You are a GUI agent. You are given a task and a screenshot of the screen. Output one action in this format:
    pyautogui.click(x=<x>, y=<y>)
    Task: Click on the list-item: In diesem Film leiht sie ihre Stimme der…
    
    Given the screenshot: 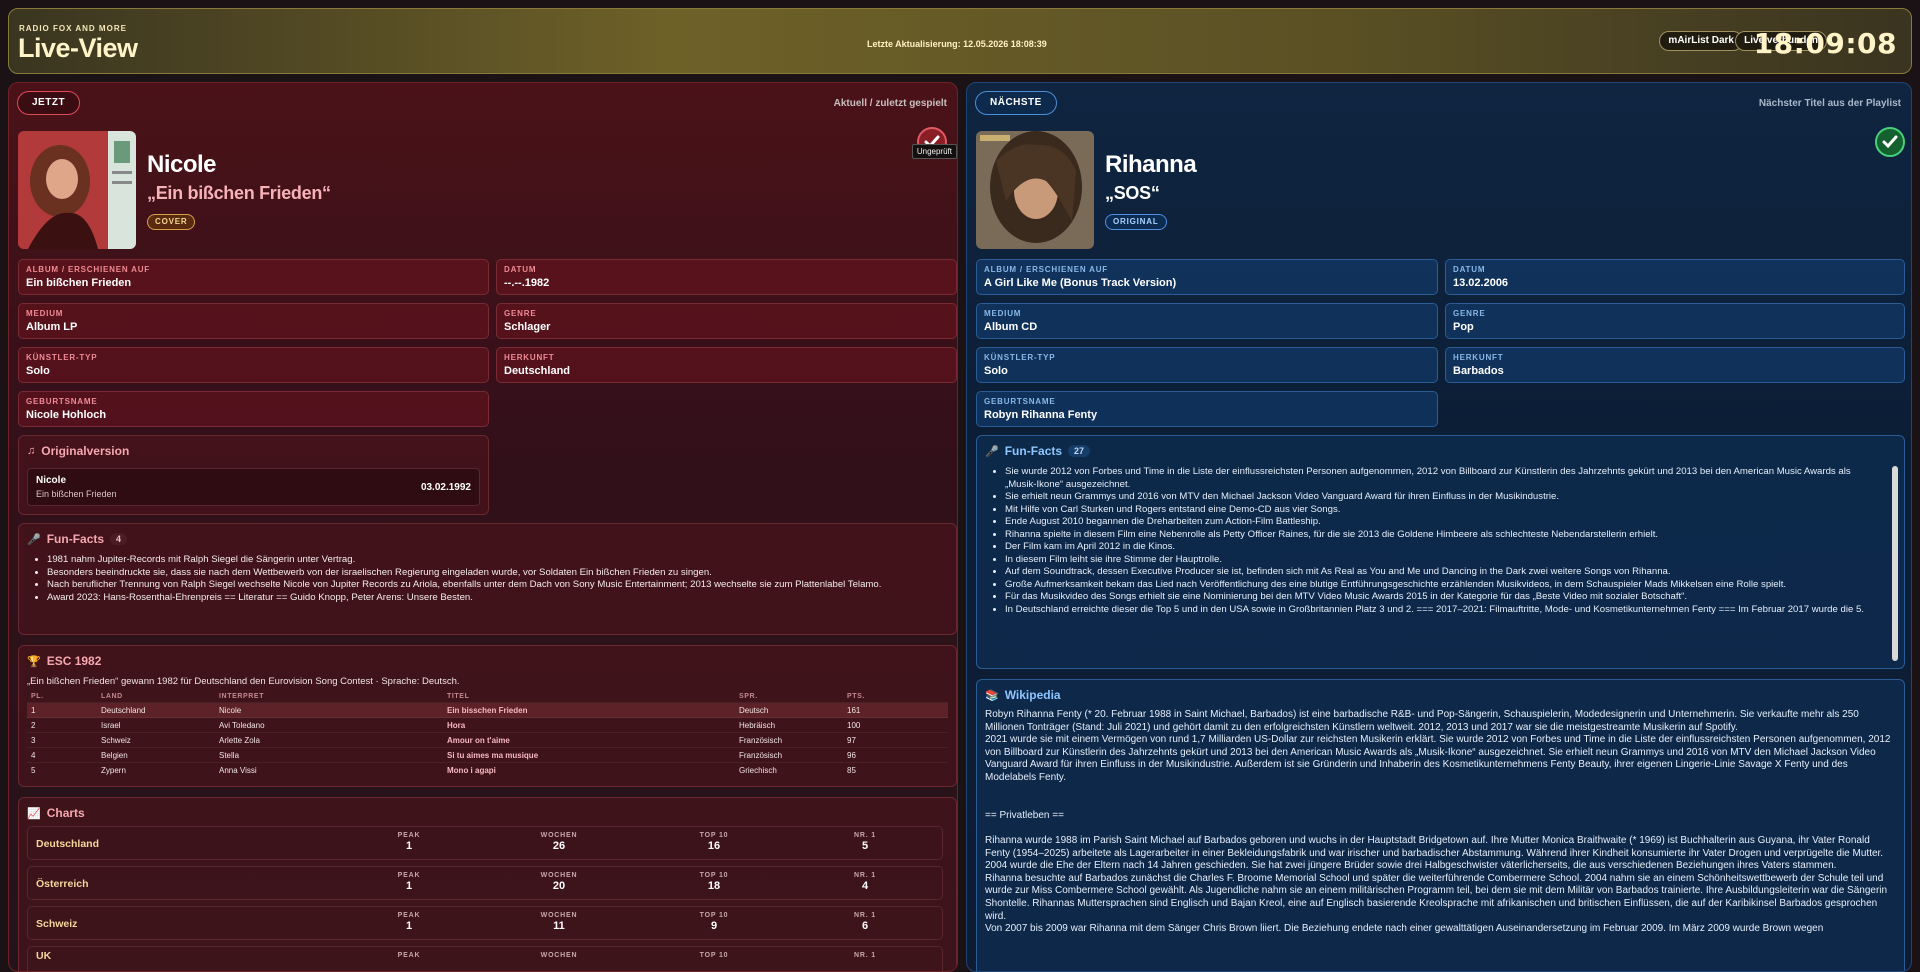 What is the action you would take?
    pyautogui.click(x=1441, y=560)
    